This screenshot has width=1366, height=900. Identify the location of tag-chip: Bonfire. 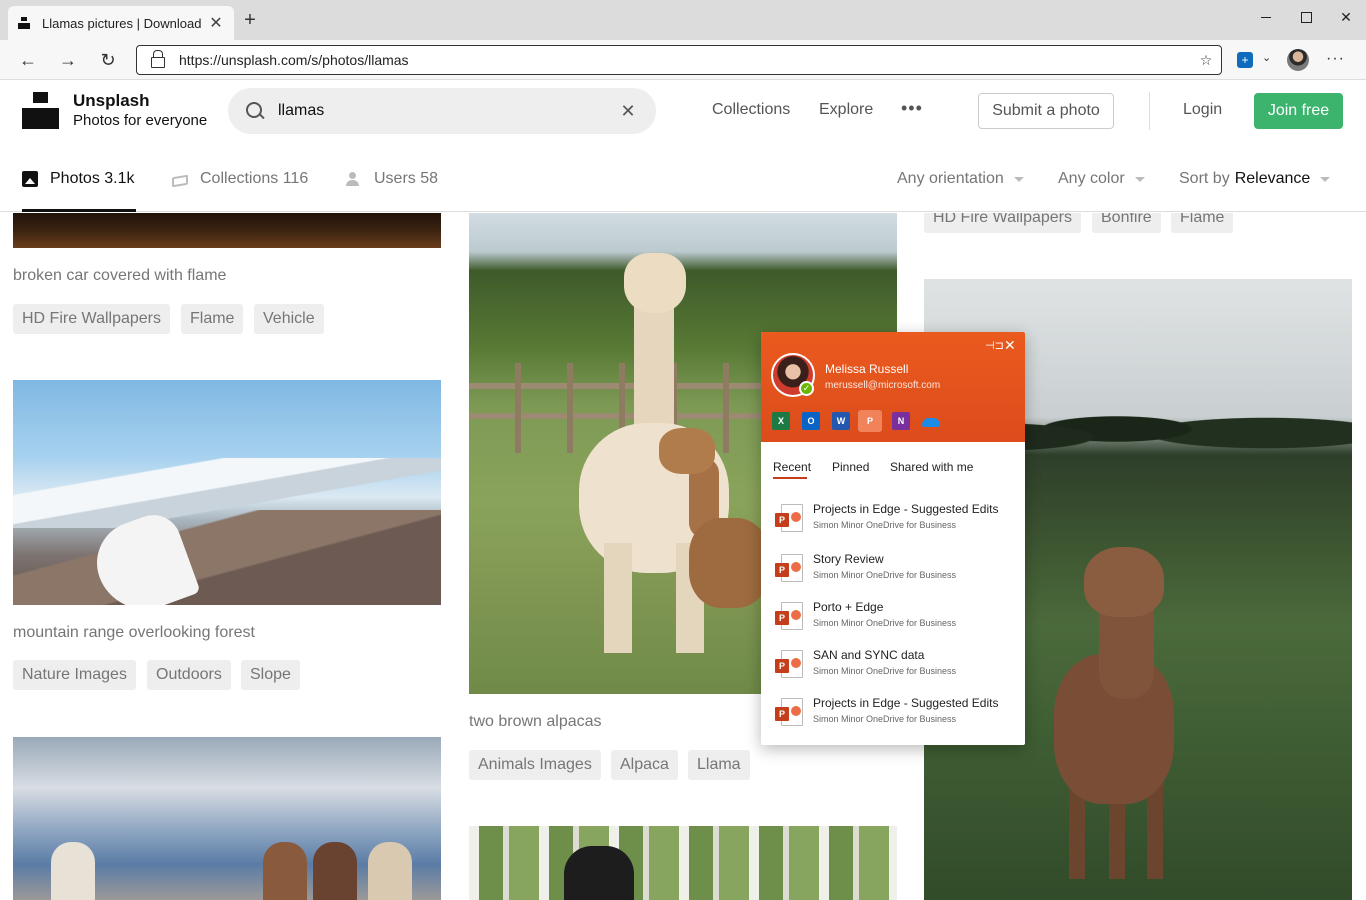
(1126, 223).